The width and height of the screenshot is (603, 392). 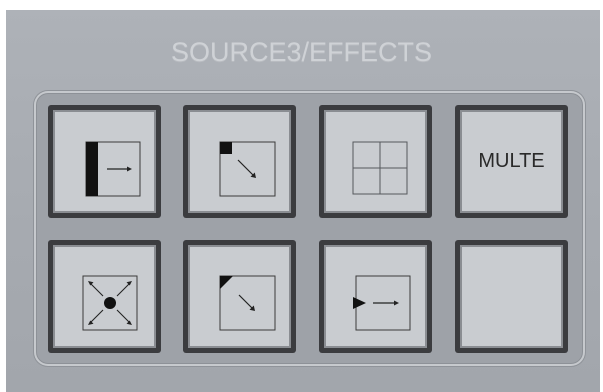 I want to click on panel-top-edge, so click(x=301, y=5).